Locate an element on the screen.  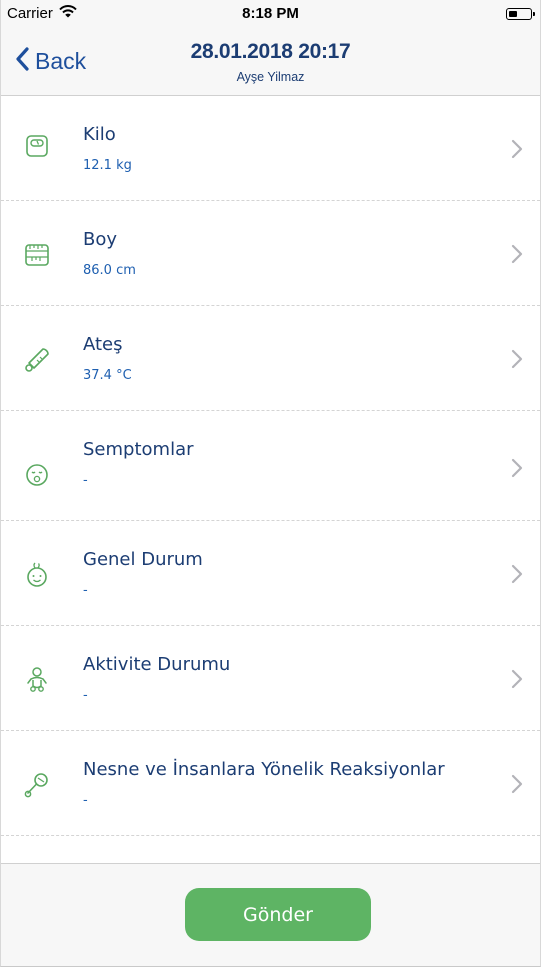
list-item-genel-durum: Genel Durum - is located at coordinates (270, 573).